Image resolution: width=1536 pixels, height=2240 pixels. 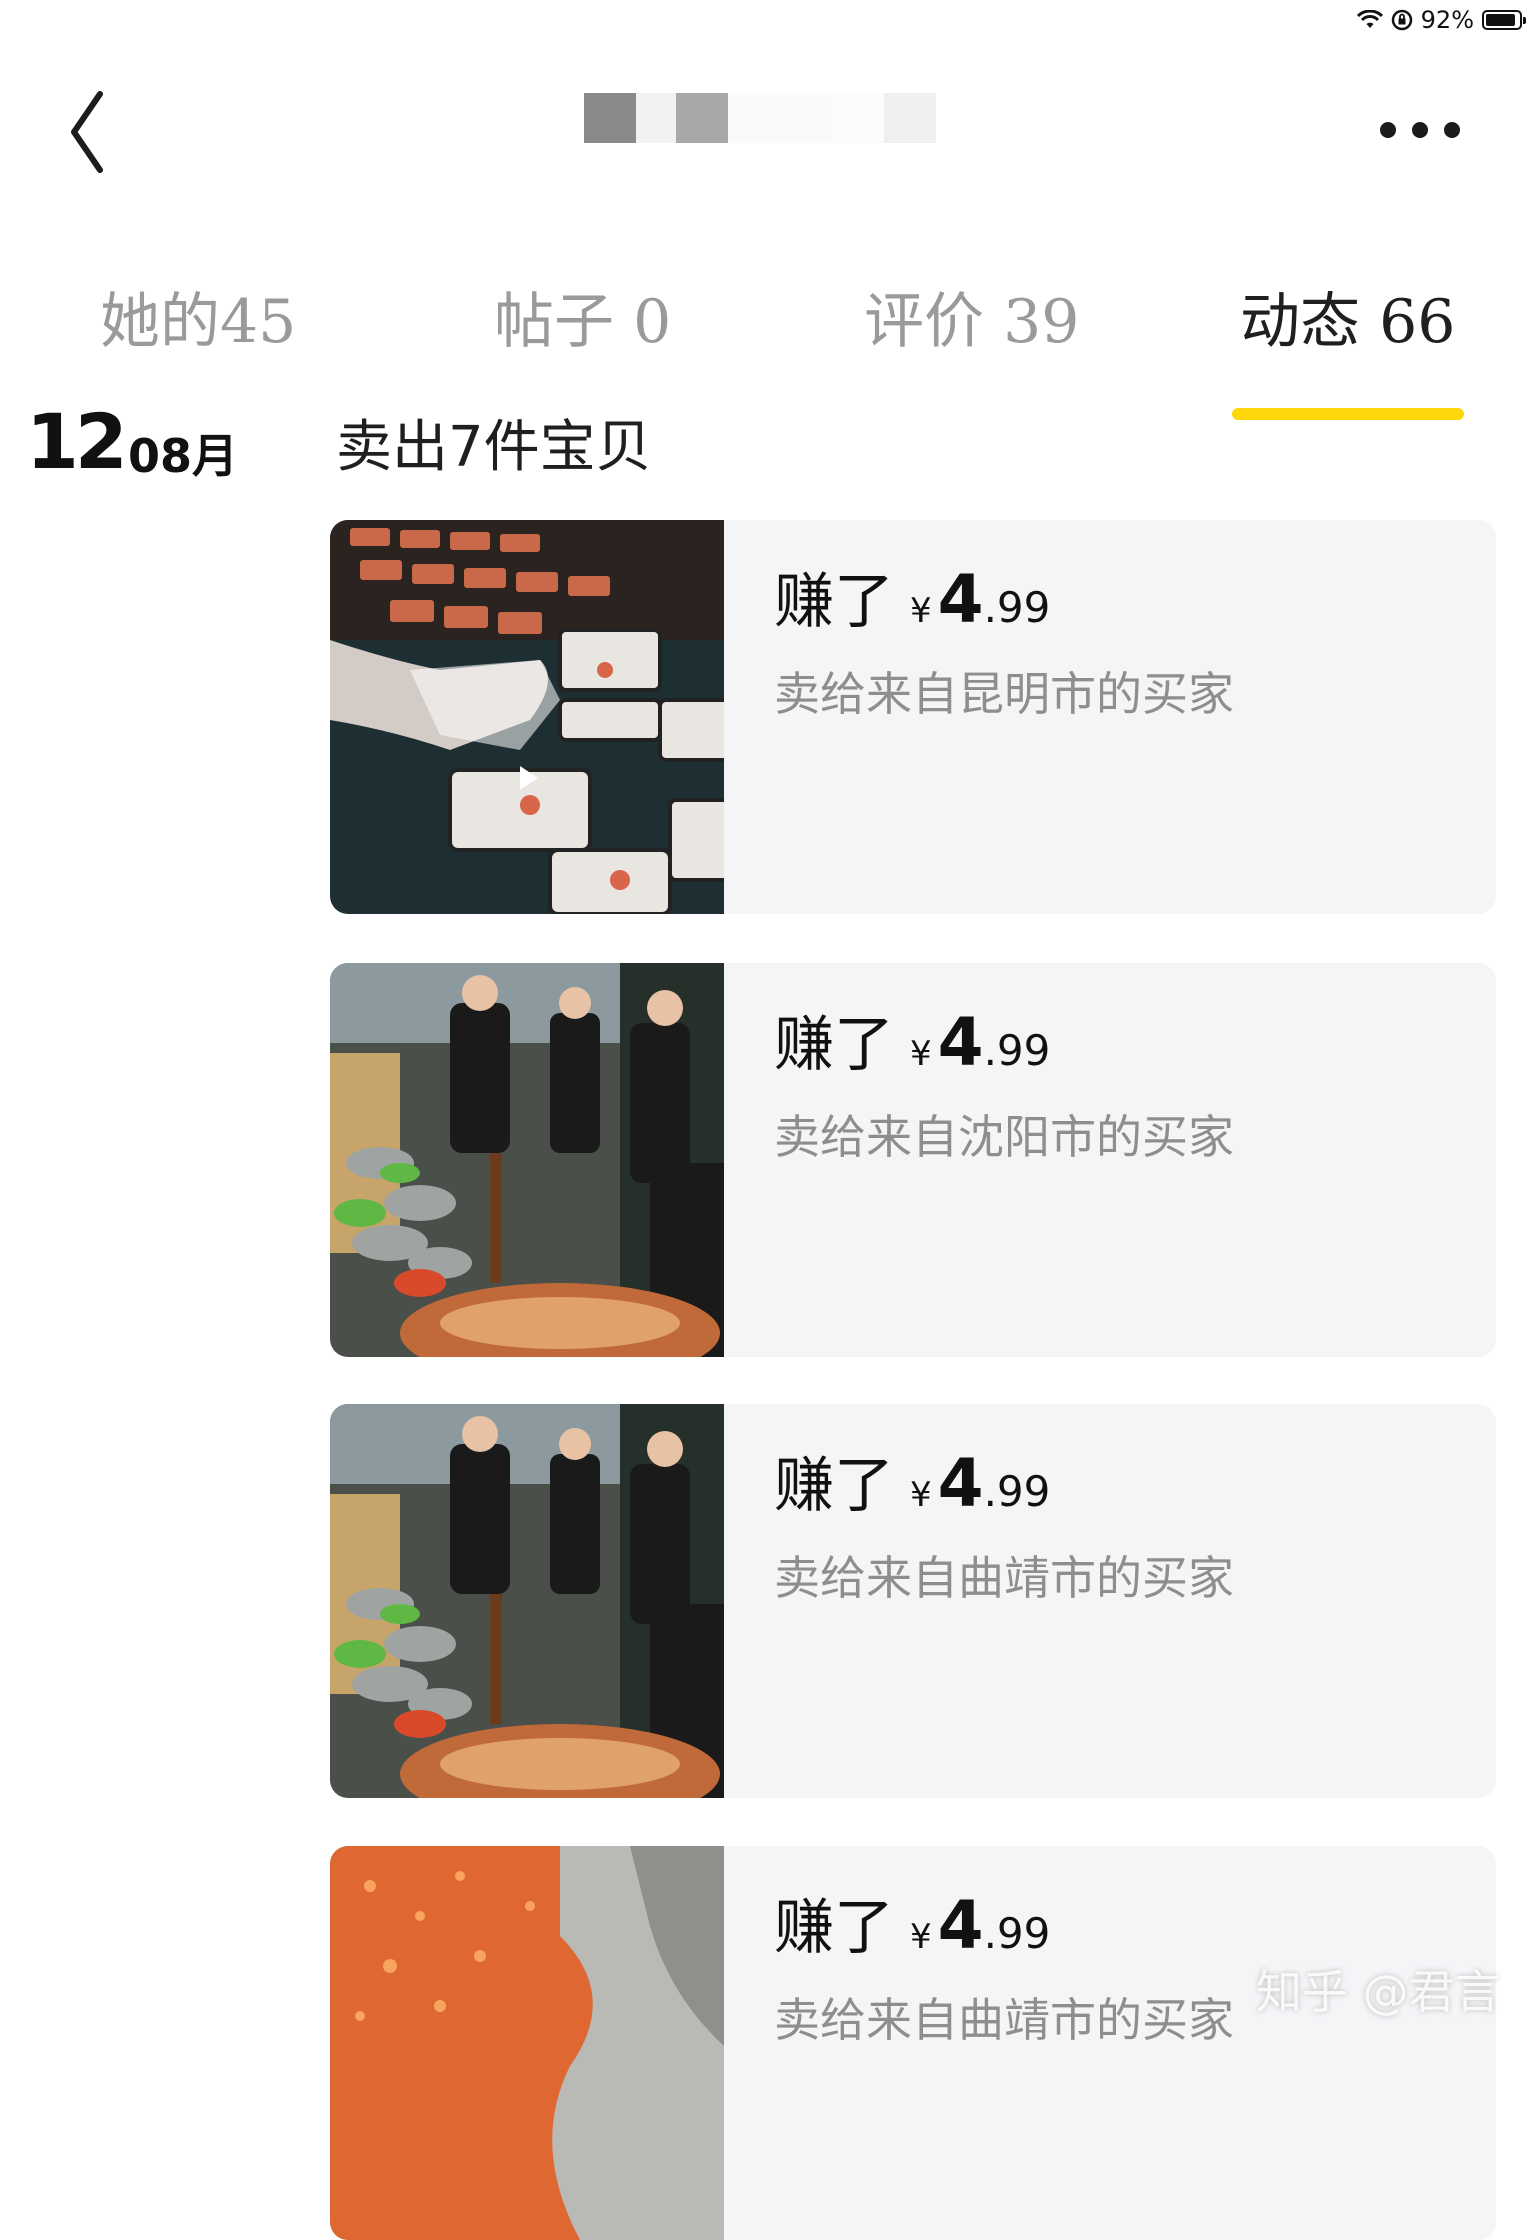 I want to click on page-title-redacted, so click(x=764, y=118).